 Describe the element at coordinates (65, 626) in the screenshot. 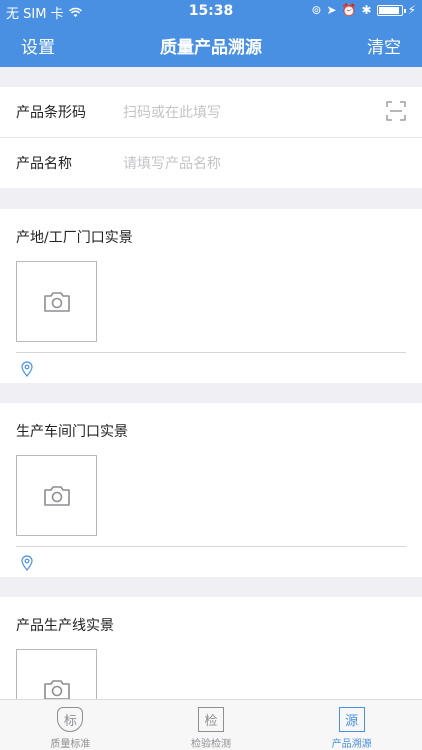

I see `section-title: 产品生产线实景` at that location.